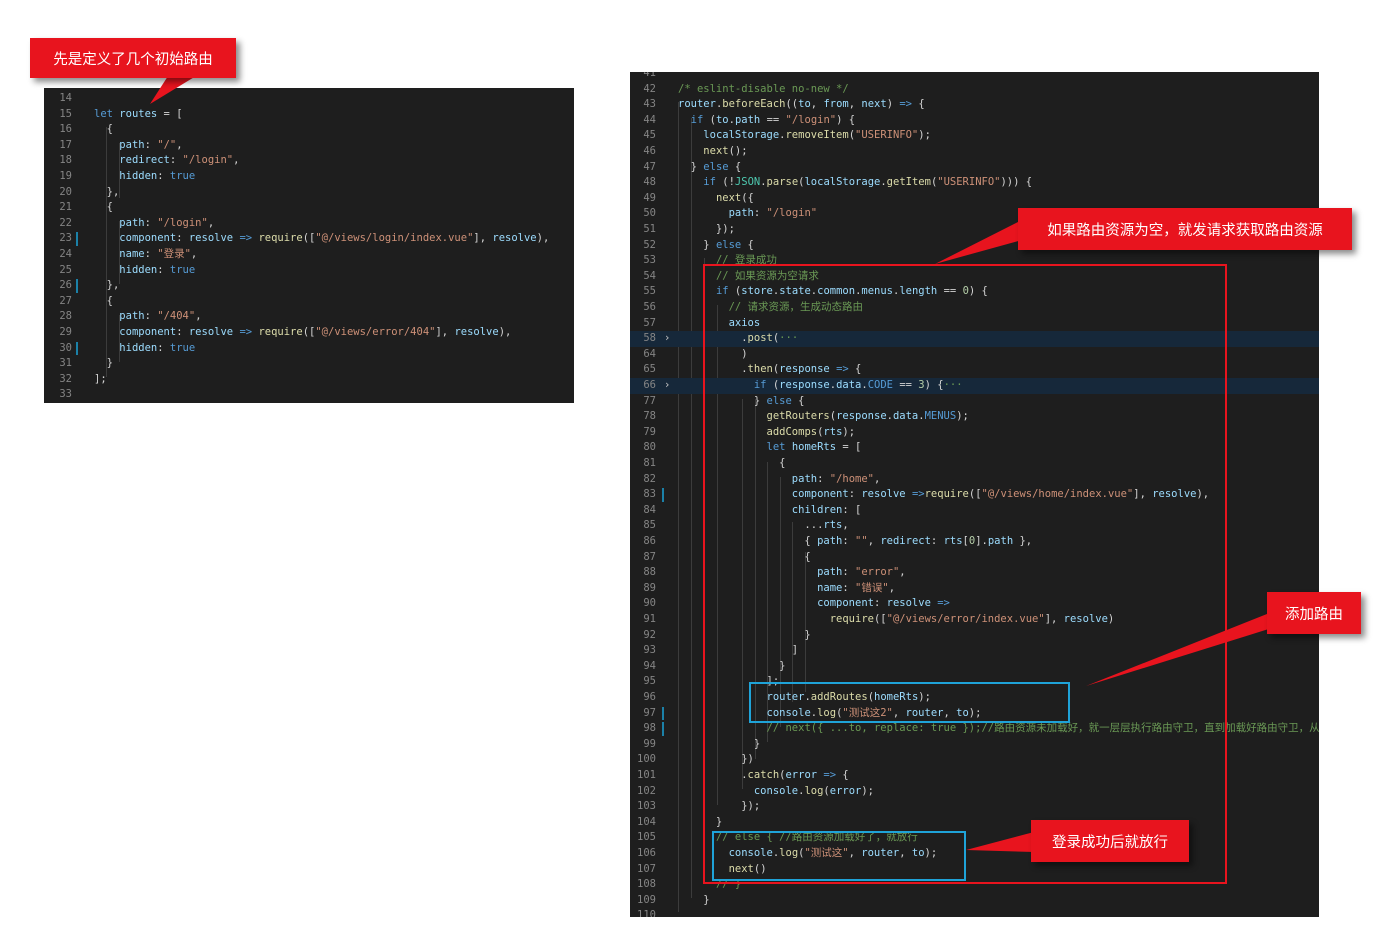 The width and height of the screenshot is (1389, 941). Describe the element at coordinates (978, 242) in the screenshot. I see `callout-pointer-fetch` at that location.